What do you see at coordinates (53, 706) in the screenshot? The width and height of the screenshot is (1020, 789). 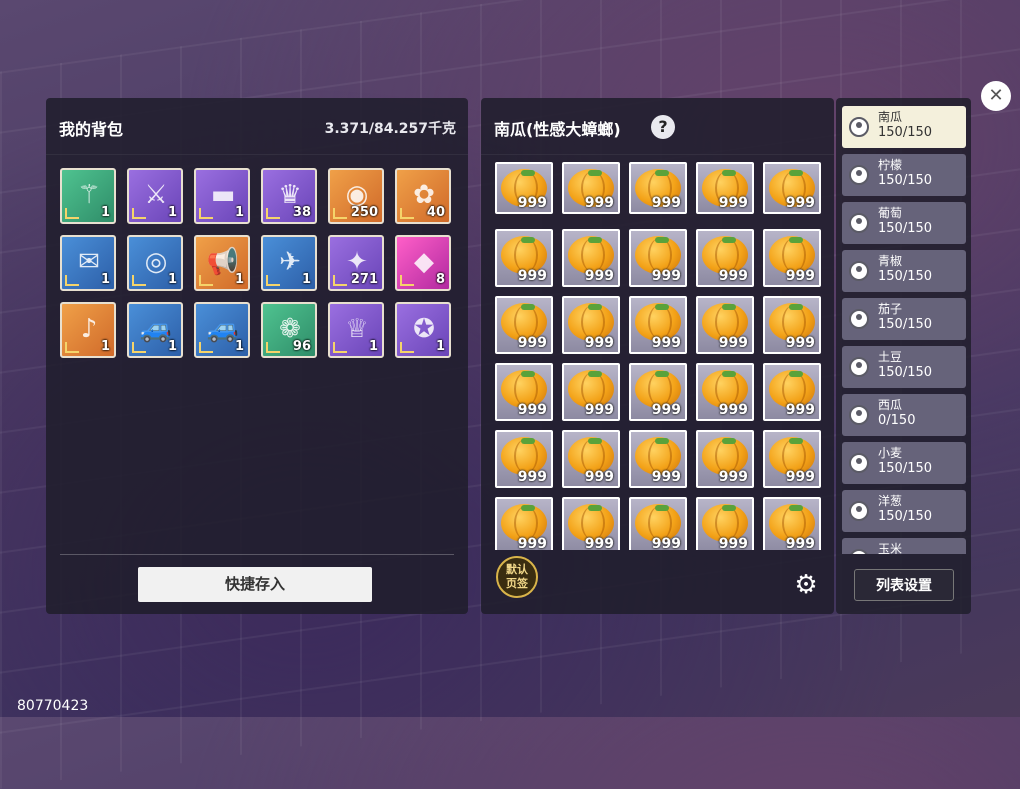 I see `player-uid: 80770423` at bounding box center [53, 706].